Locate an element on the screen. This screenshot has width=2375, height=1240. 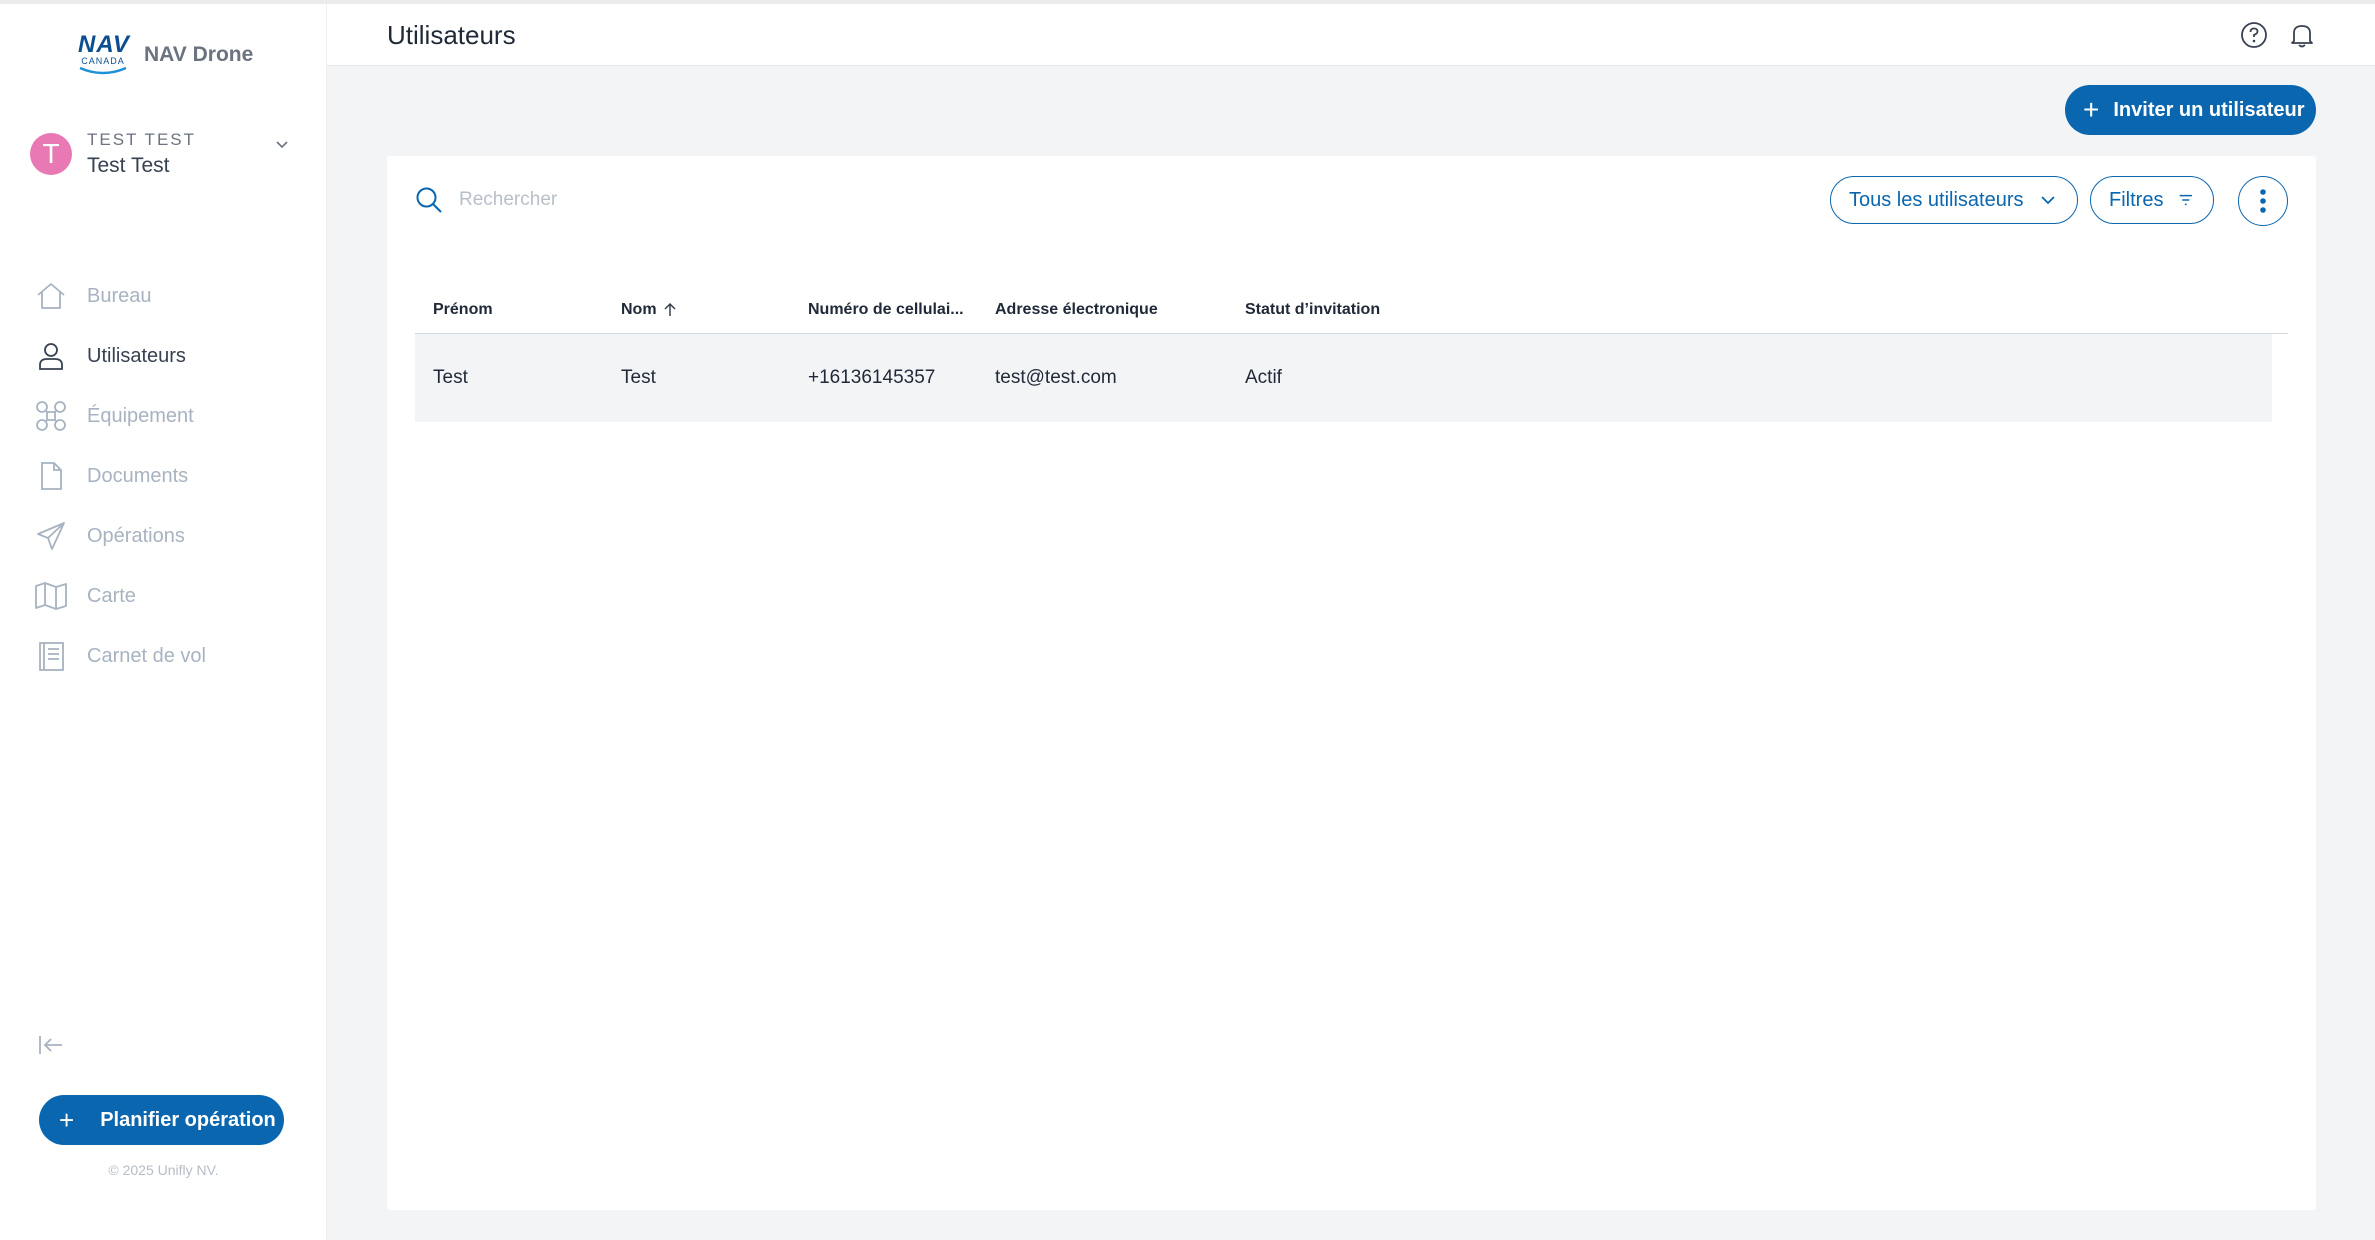
user-name: Test Test is located at coordinates (128, 165).